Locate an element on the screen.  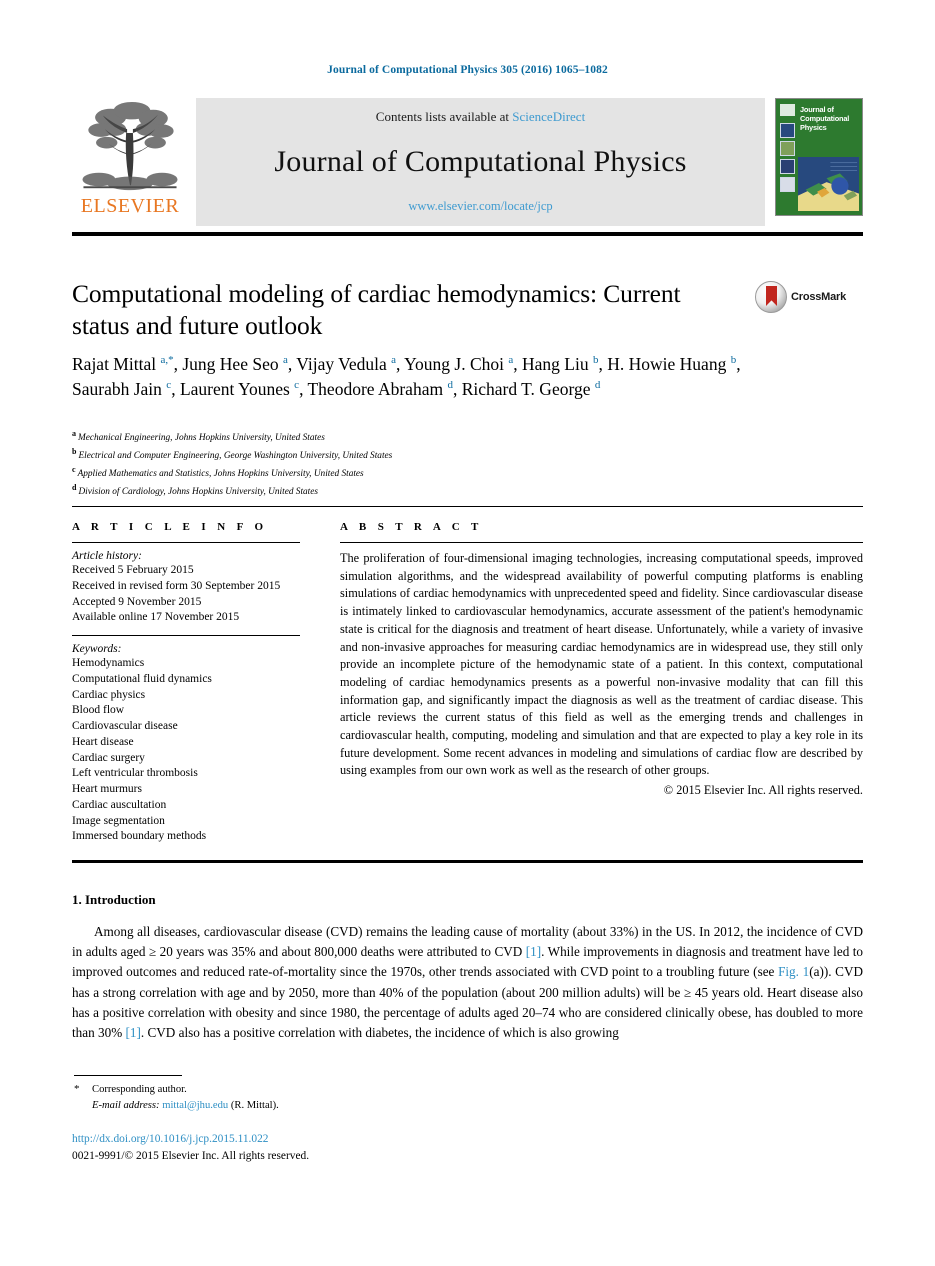
introduction-top-divider is located at coordinates (467, 861).